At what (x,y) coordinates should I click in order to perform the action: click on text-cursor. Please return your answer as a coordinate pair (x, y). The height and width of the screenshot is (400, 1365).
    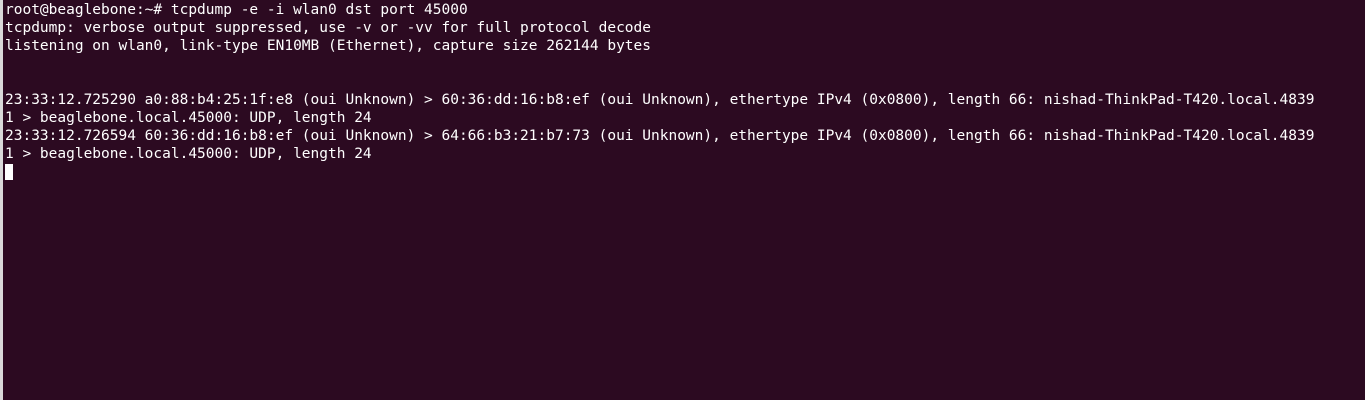
    Looking at the image, I should click on (9, 172).